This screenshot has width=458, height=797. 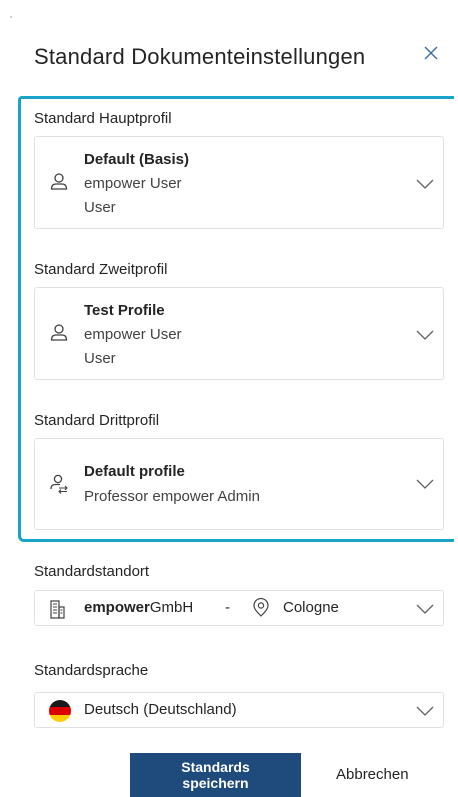 I want to click on profile-name: Test Profile, so click(x=124, y=310).